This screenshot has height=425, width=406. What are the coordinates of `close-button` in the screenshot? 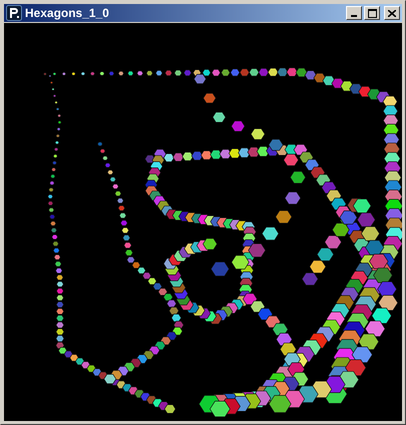 It's located at (392, 13).